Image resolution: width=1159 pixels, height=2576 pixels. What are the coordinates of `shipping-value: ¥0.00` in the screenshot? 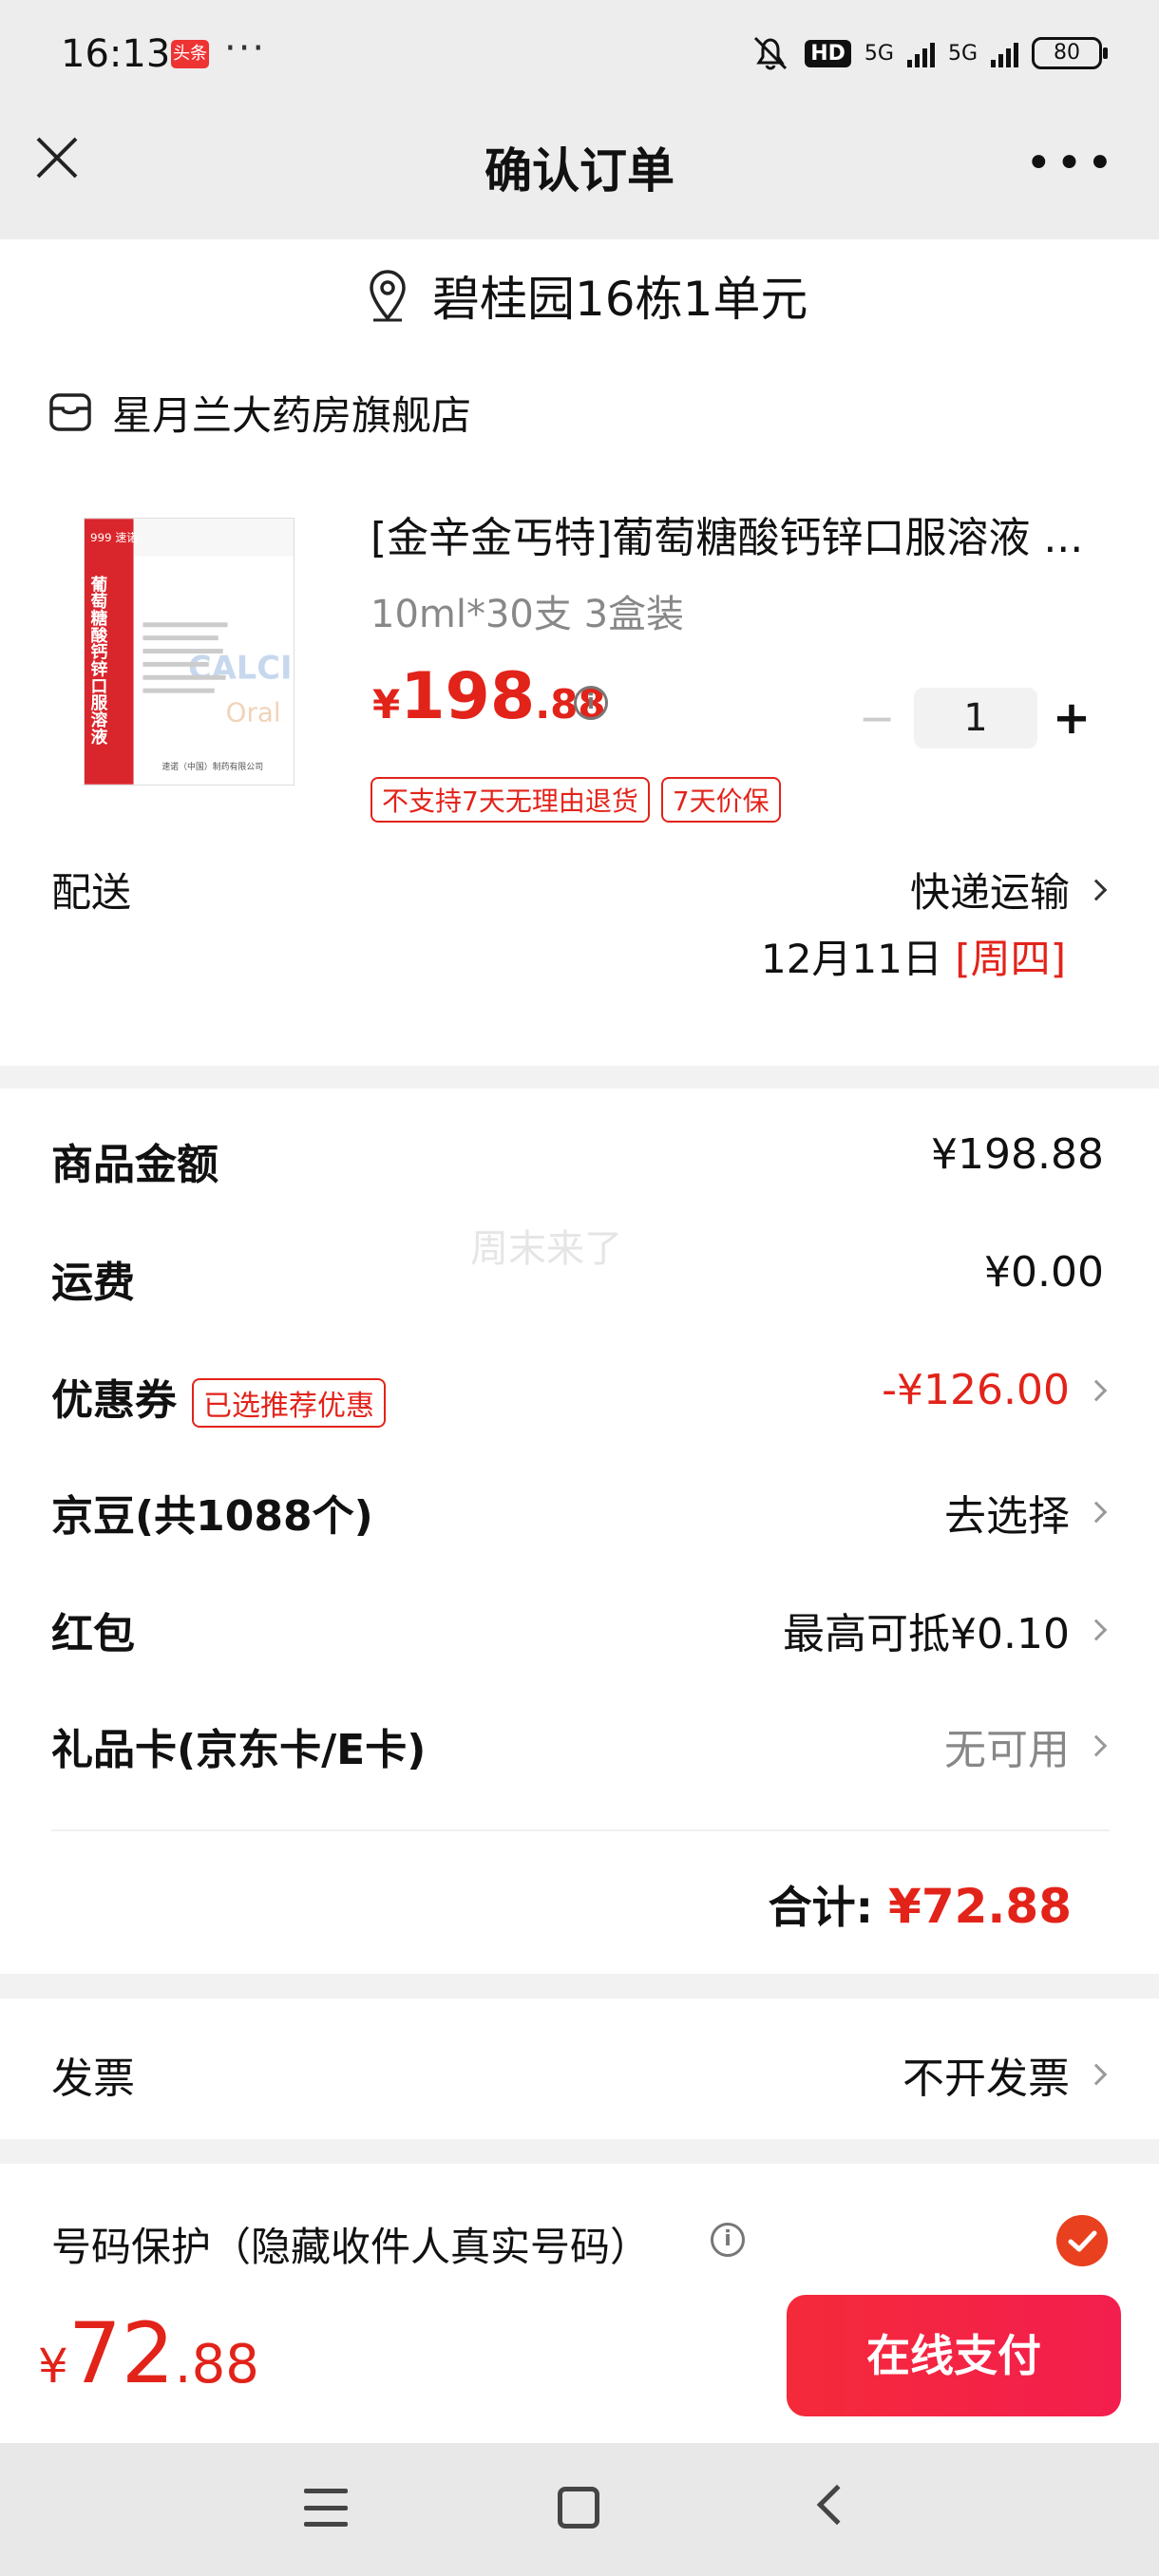 It's located at (1044, 1272).